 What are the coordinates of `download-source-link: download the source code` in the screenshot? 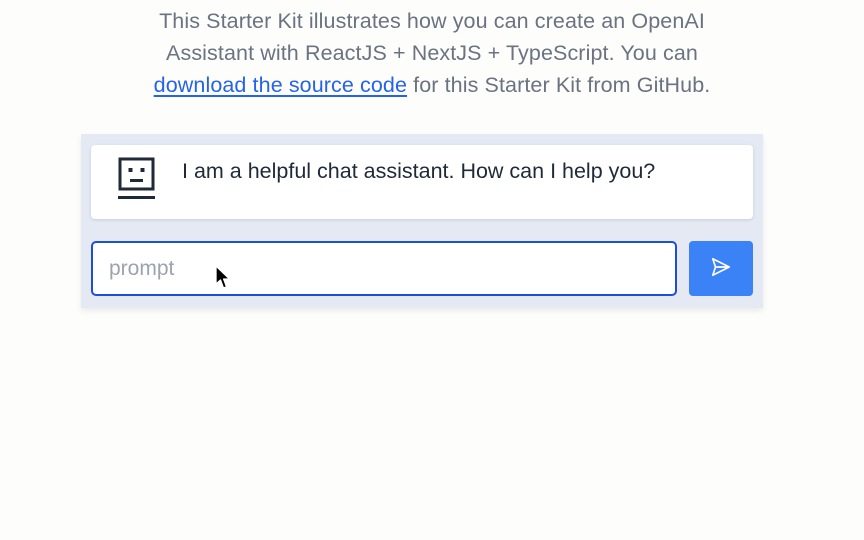 It's located at (280, 85).